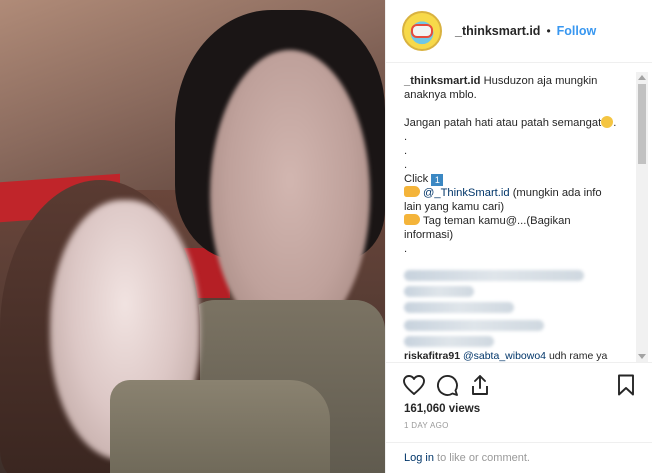  Describe the element at coordinates (437, 180) in the screenshot. I see `keycap-one-icon: 1` at that location.